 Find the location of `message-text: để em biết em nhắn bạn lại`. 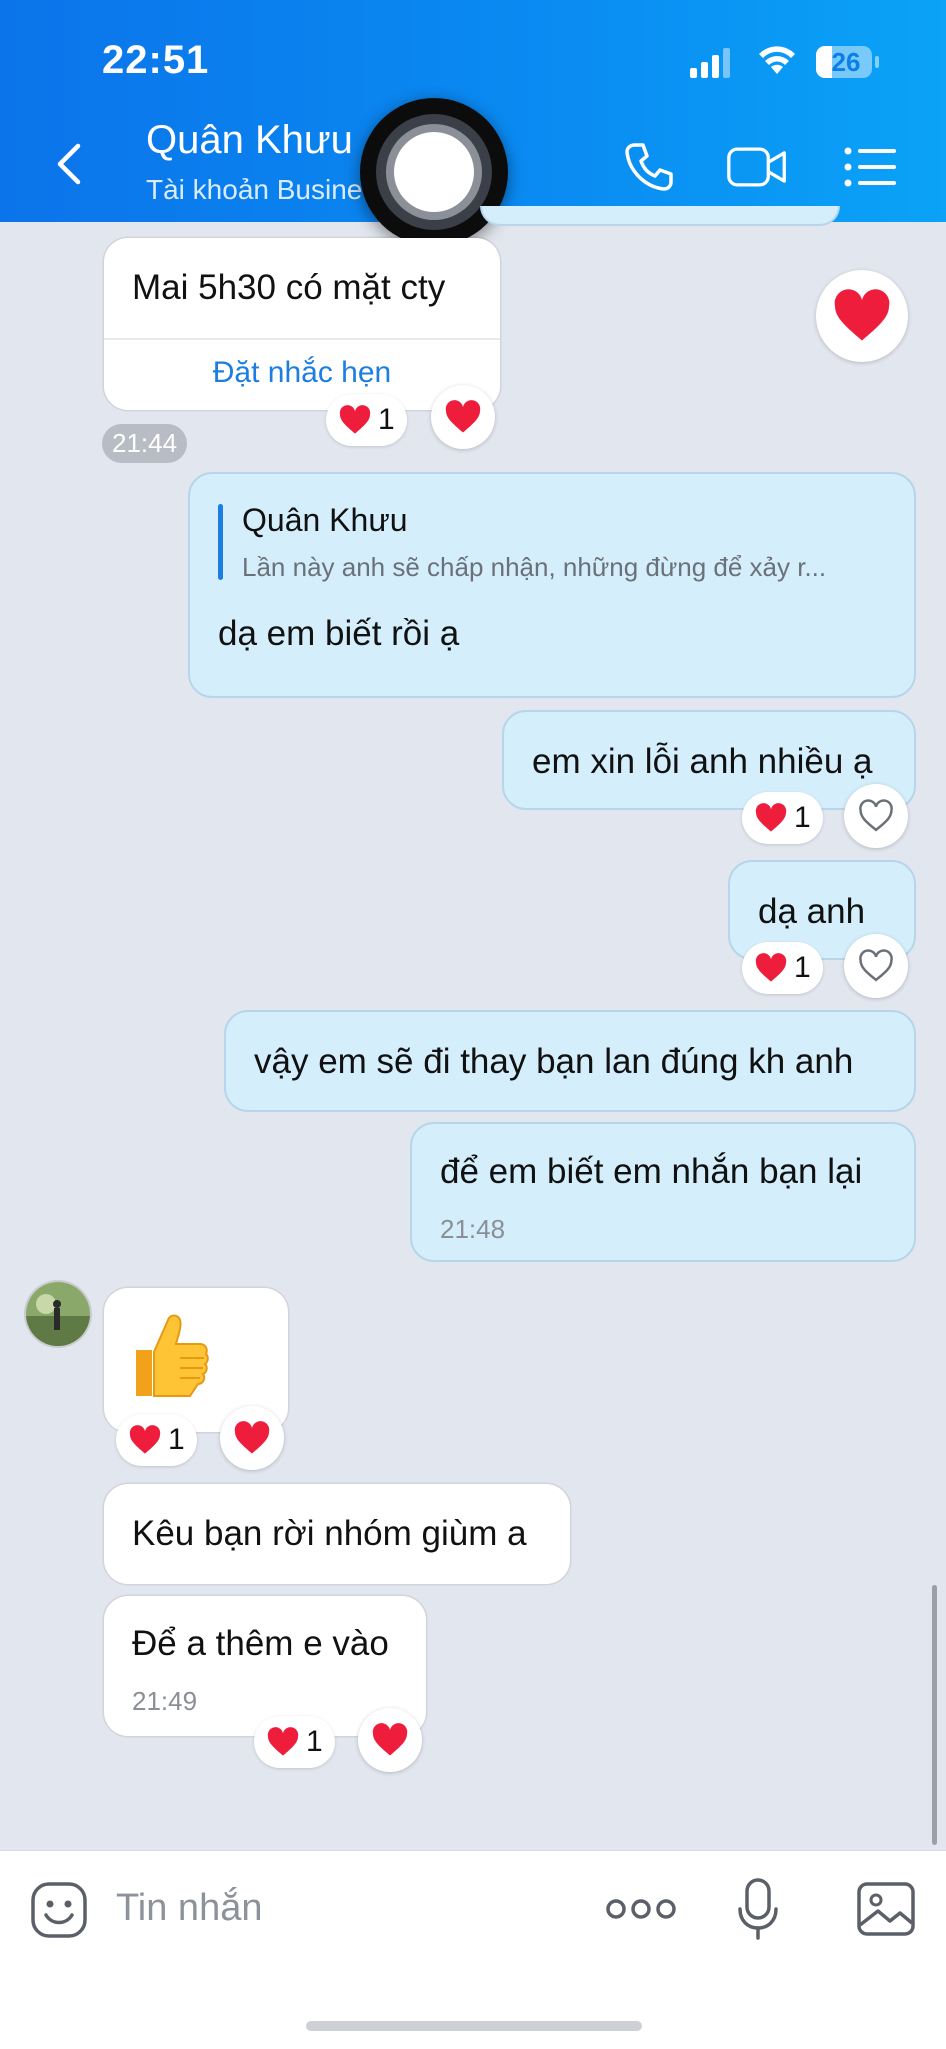

message-text: để em biết em nhắn bạn lại is located at coordinates (651, 1171).